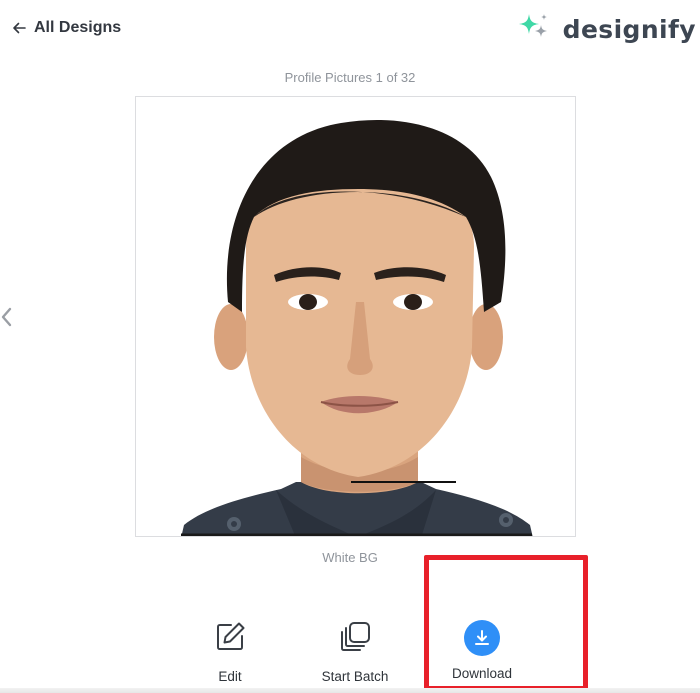  Describe the element at coordinates (78, 27) in the screenshot. I see `back-link-label: All Designs` at that location.